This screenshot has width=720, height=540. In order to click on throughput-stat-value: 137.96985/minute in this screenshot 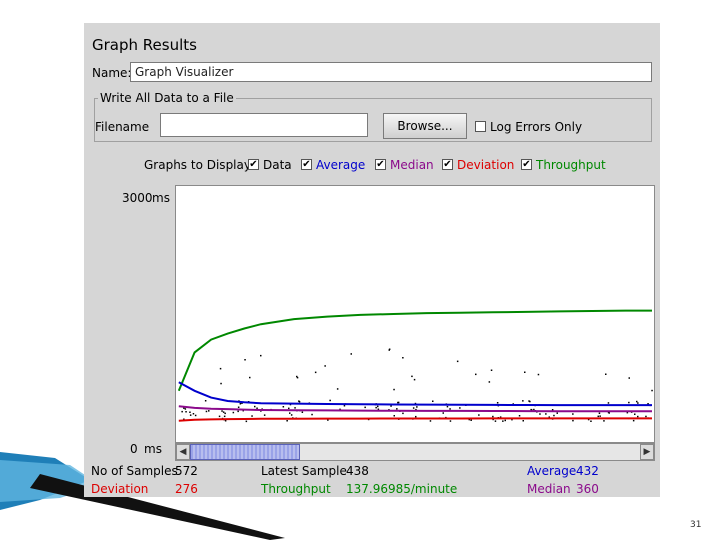, I will do `click(402, 489)`.